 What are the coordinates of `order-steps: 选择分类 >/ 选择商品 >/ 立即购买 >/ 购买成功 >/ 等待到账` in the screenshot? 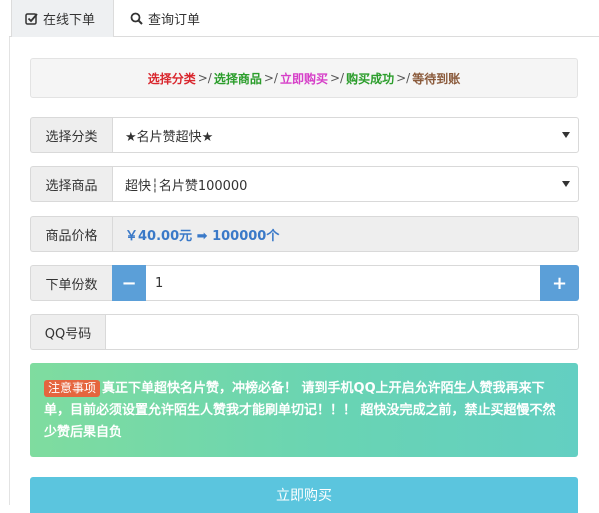 It's located at (304, 78).